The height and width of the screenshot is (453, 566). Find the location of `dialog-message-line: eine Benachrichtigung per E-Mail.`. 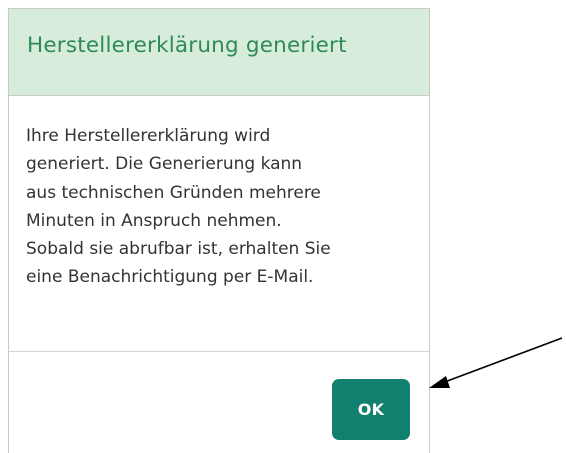

dialog-message-line: eine Benachrichtigung per E-Mail. is located at coordinates (170, 277).